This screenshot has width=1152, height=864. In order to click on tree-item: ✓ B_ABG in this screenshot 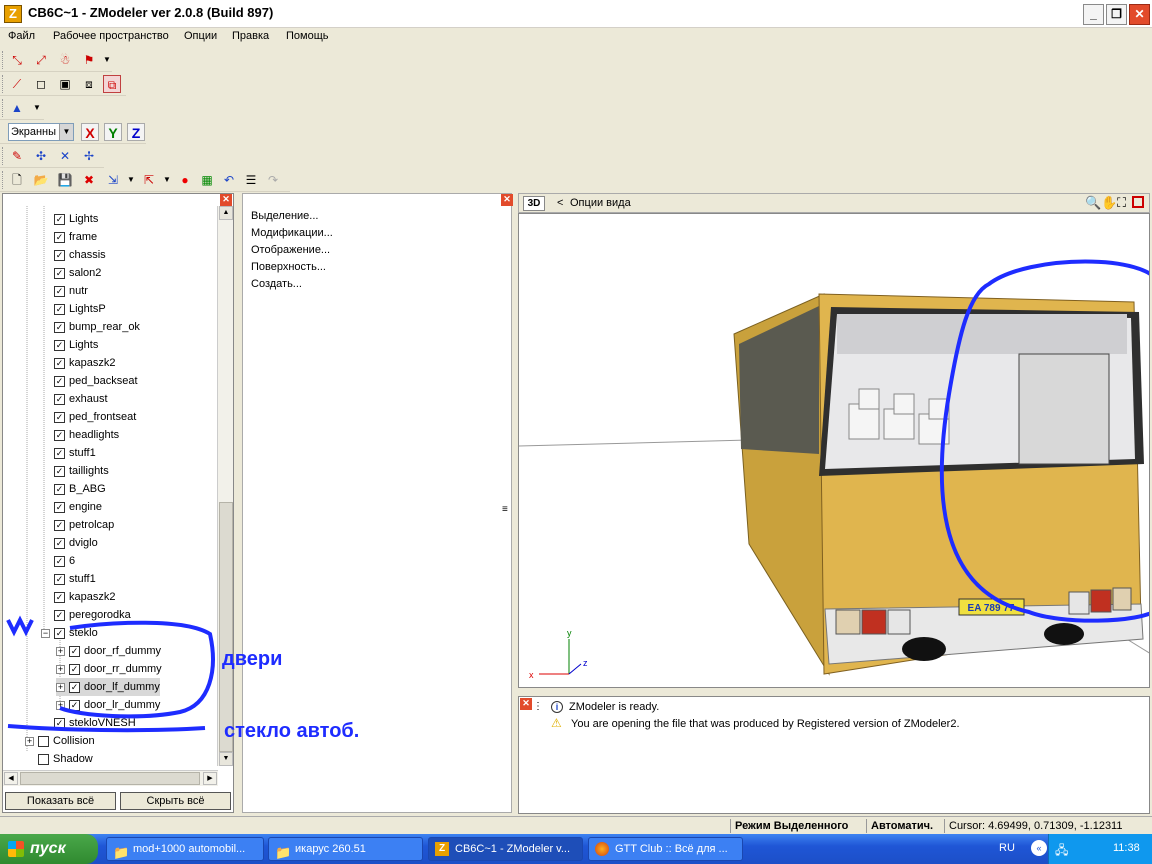, I will do `click(80, 489)`.